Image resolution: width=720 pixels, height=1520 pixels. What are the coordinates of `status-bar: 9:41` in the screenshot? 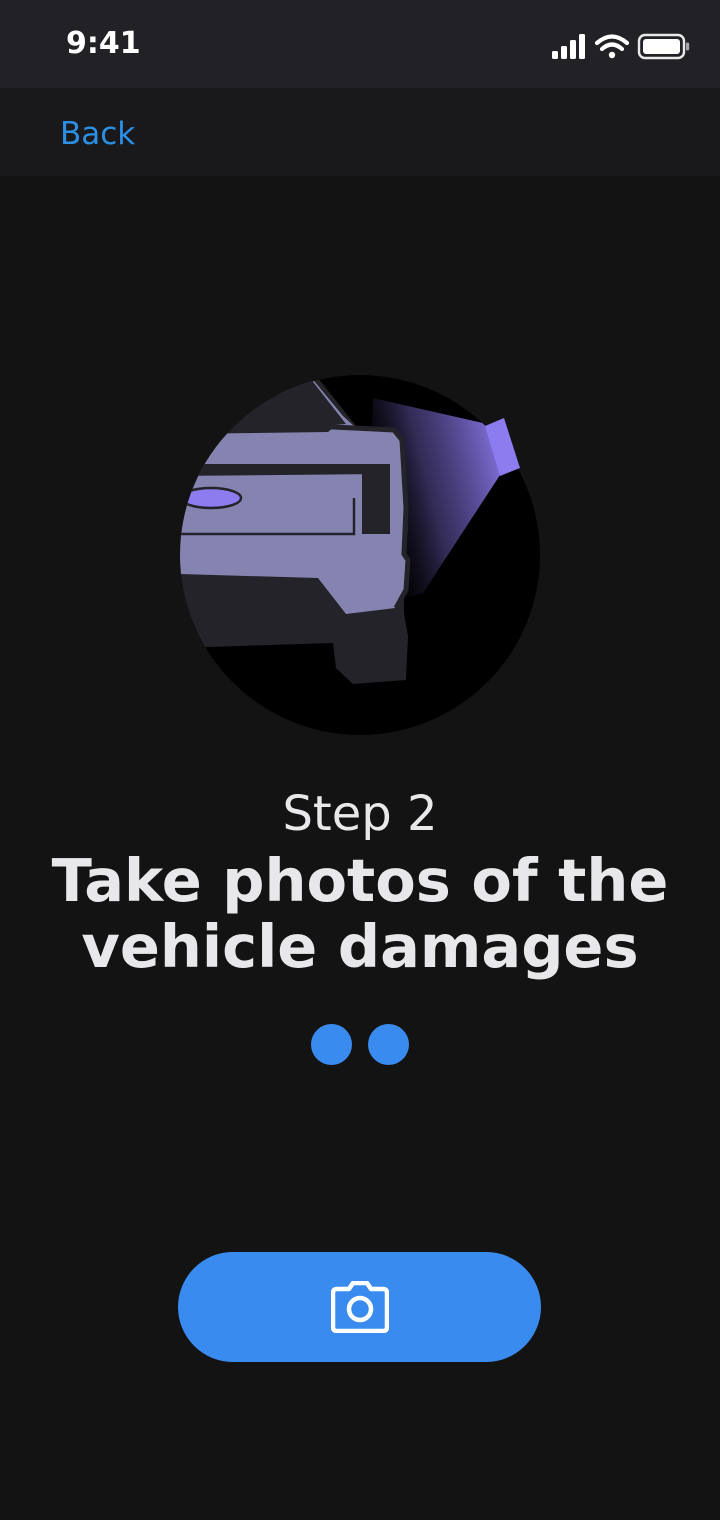 It's located at (360, 44).